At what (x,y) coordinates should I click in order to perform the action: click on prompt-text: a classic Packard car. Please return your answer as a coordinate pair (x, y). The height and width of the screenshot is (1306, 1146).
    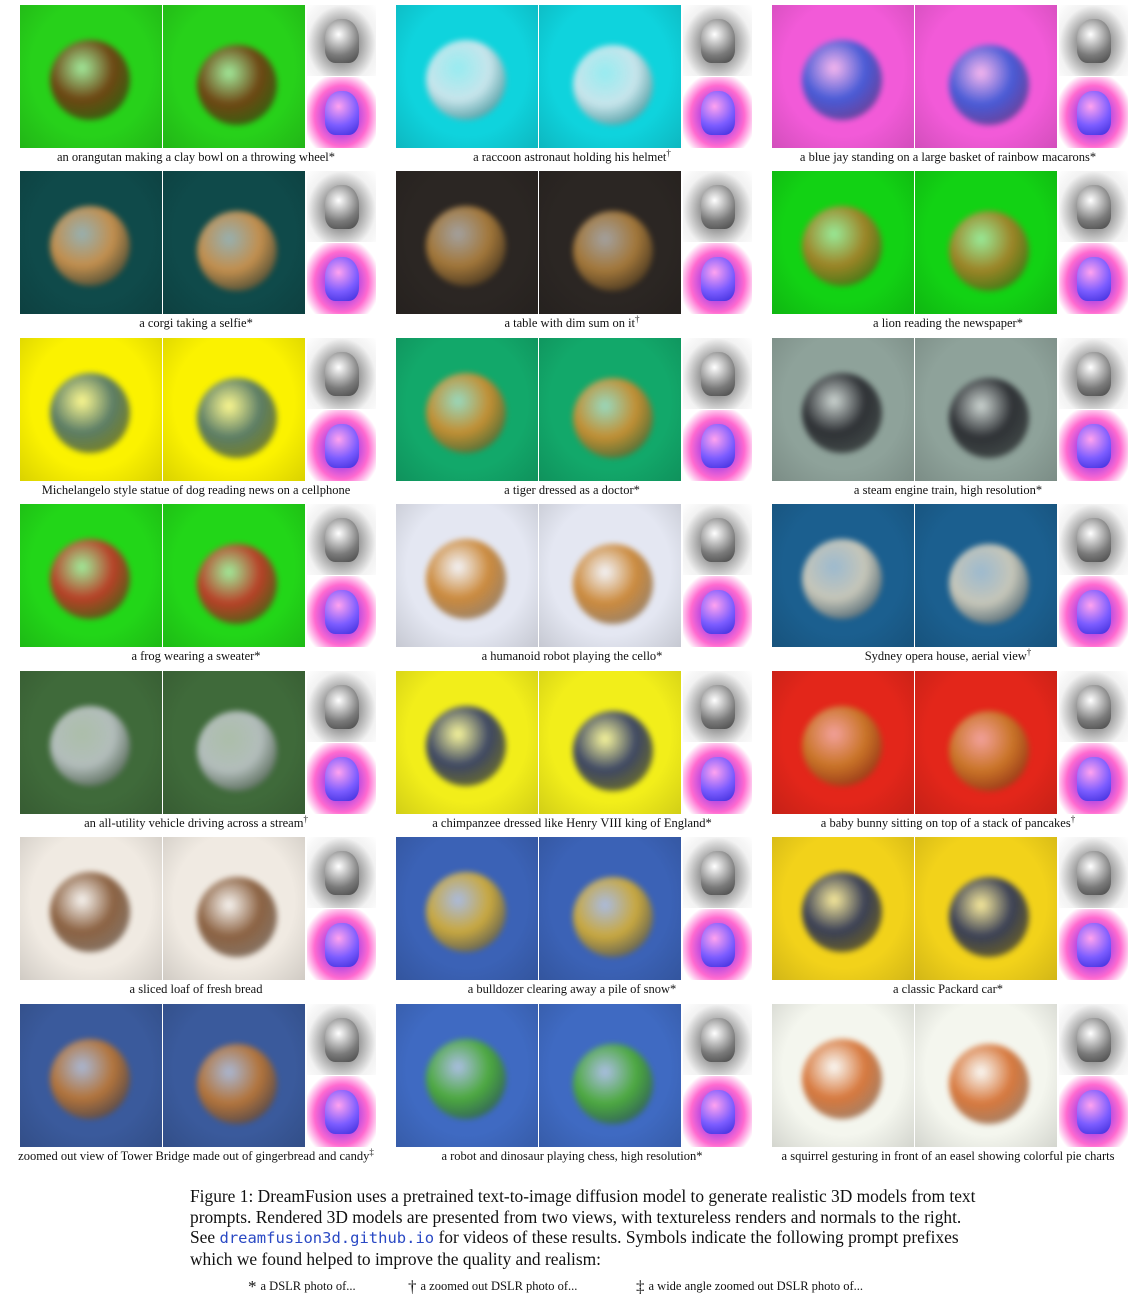
    Looking at the image, I should click on (944, 989).